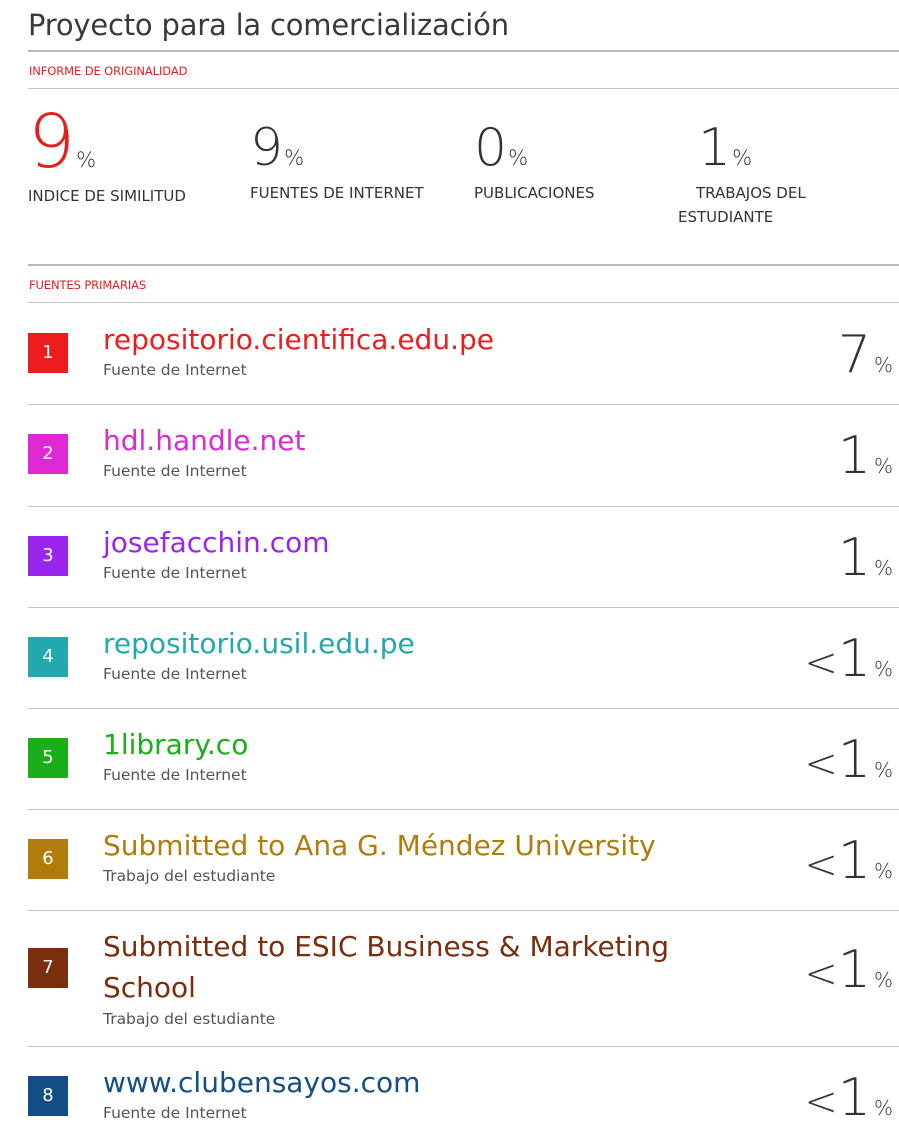 This screenshot has height=1146, width=899. I want to click on stat-student: 1% TRABAJOS DEL ESTUDIANTE, so click(742, 175).